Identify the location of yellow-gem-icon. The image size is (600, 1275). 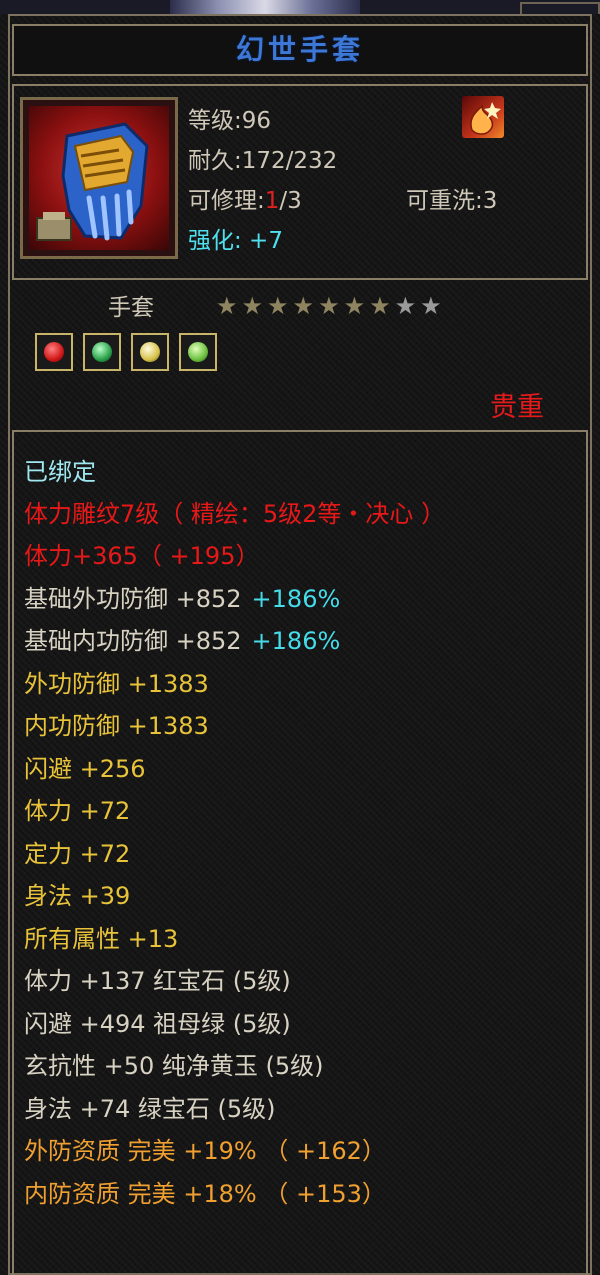
(150, 352).